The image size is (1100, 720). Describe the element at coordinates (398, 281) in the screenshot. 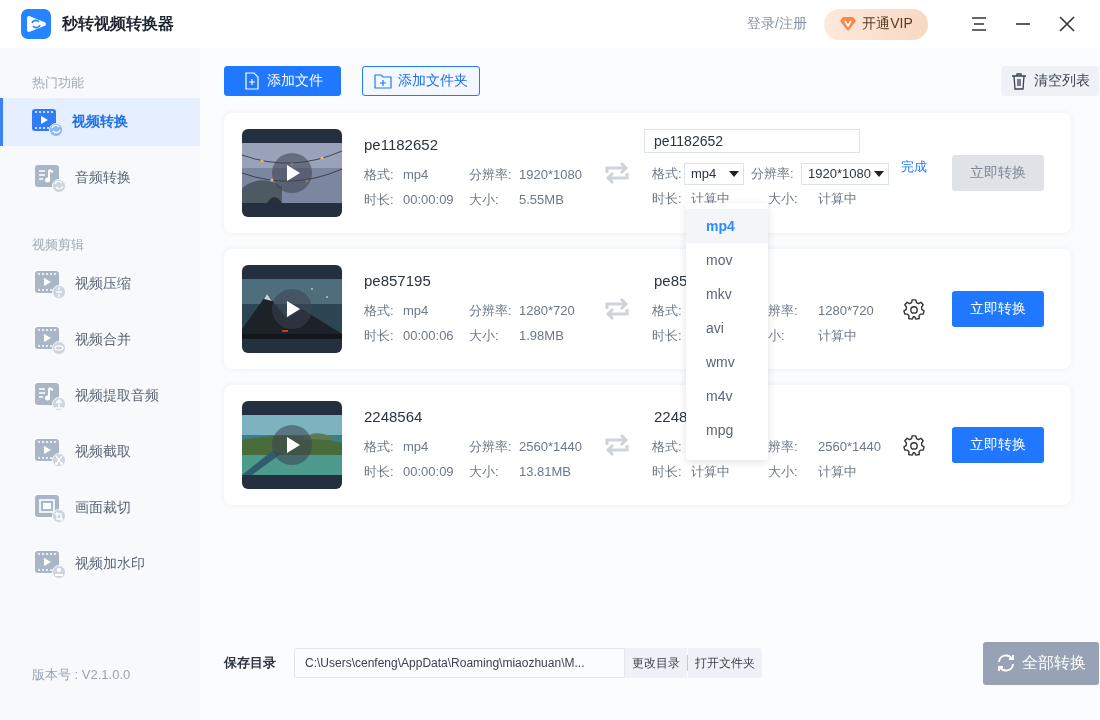

I see `file-name: pe857195` at that location.